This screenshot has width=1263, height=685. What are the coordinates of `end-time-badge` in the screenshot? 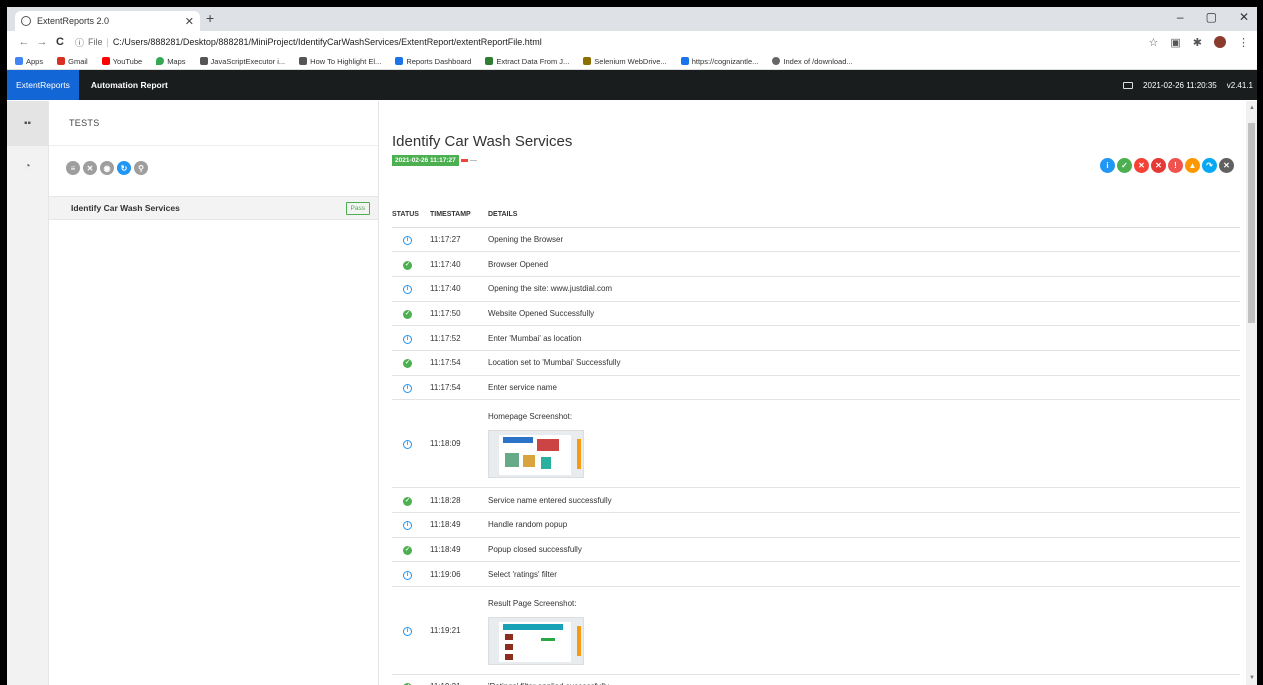 It's located at (464, 160).